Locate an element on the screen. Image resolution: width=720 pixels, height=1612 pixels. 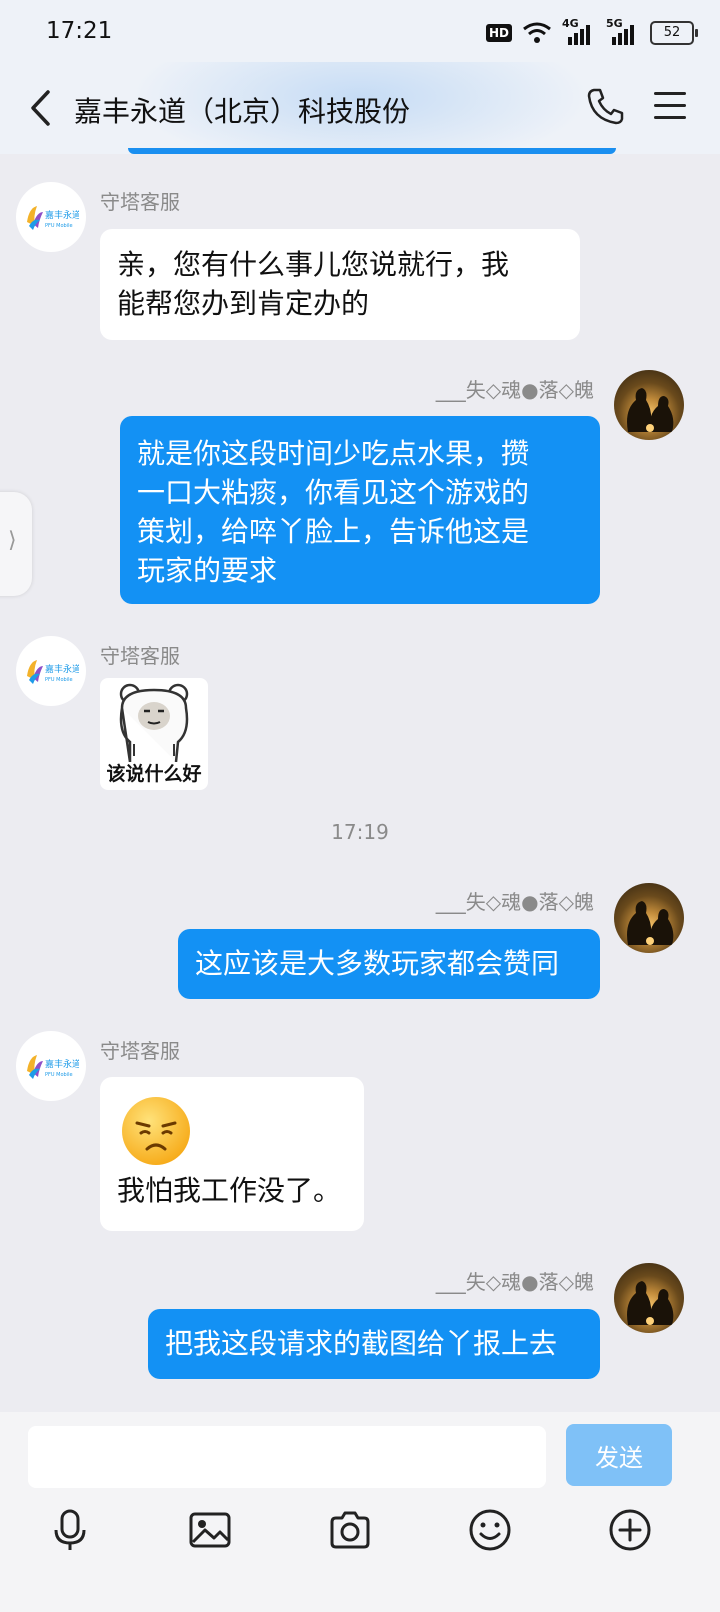
status-bar: 17:21 HD 4G 5G 52 is located at coordinates (360, 31).